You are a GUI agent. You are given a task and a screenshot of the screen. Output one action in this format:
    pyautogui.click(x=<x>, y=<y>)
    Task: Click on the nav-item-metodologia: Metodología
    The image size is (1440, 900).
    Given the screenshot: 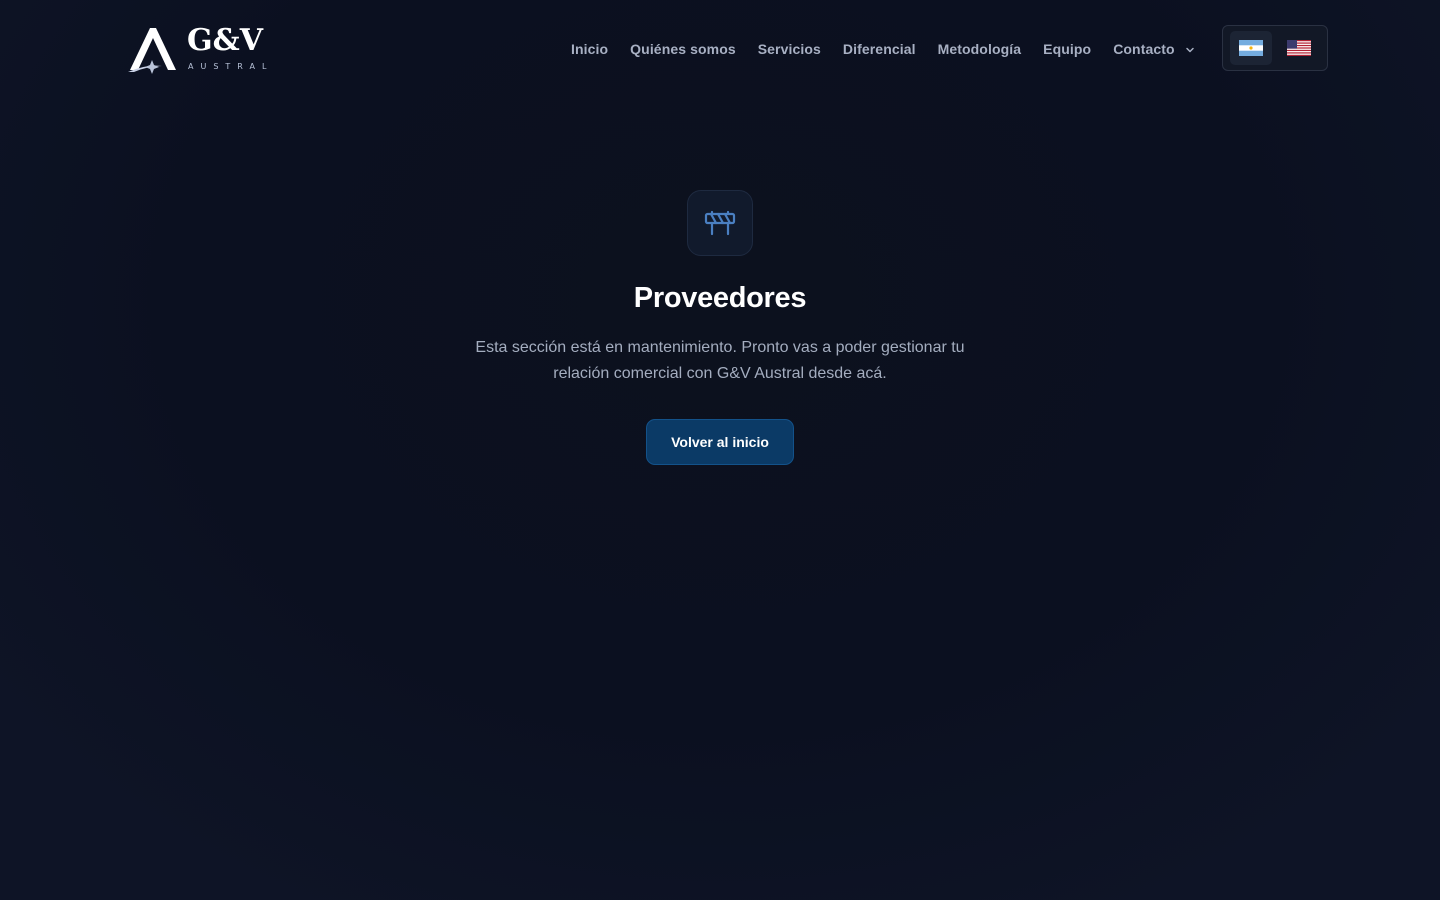 What is the action you would take?
    pyautogui.click(x=980, y=49)
    